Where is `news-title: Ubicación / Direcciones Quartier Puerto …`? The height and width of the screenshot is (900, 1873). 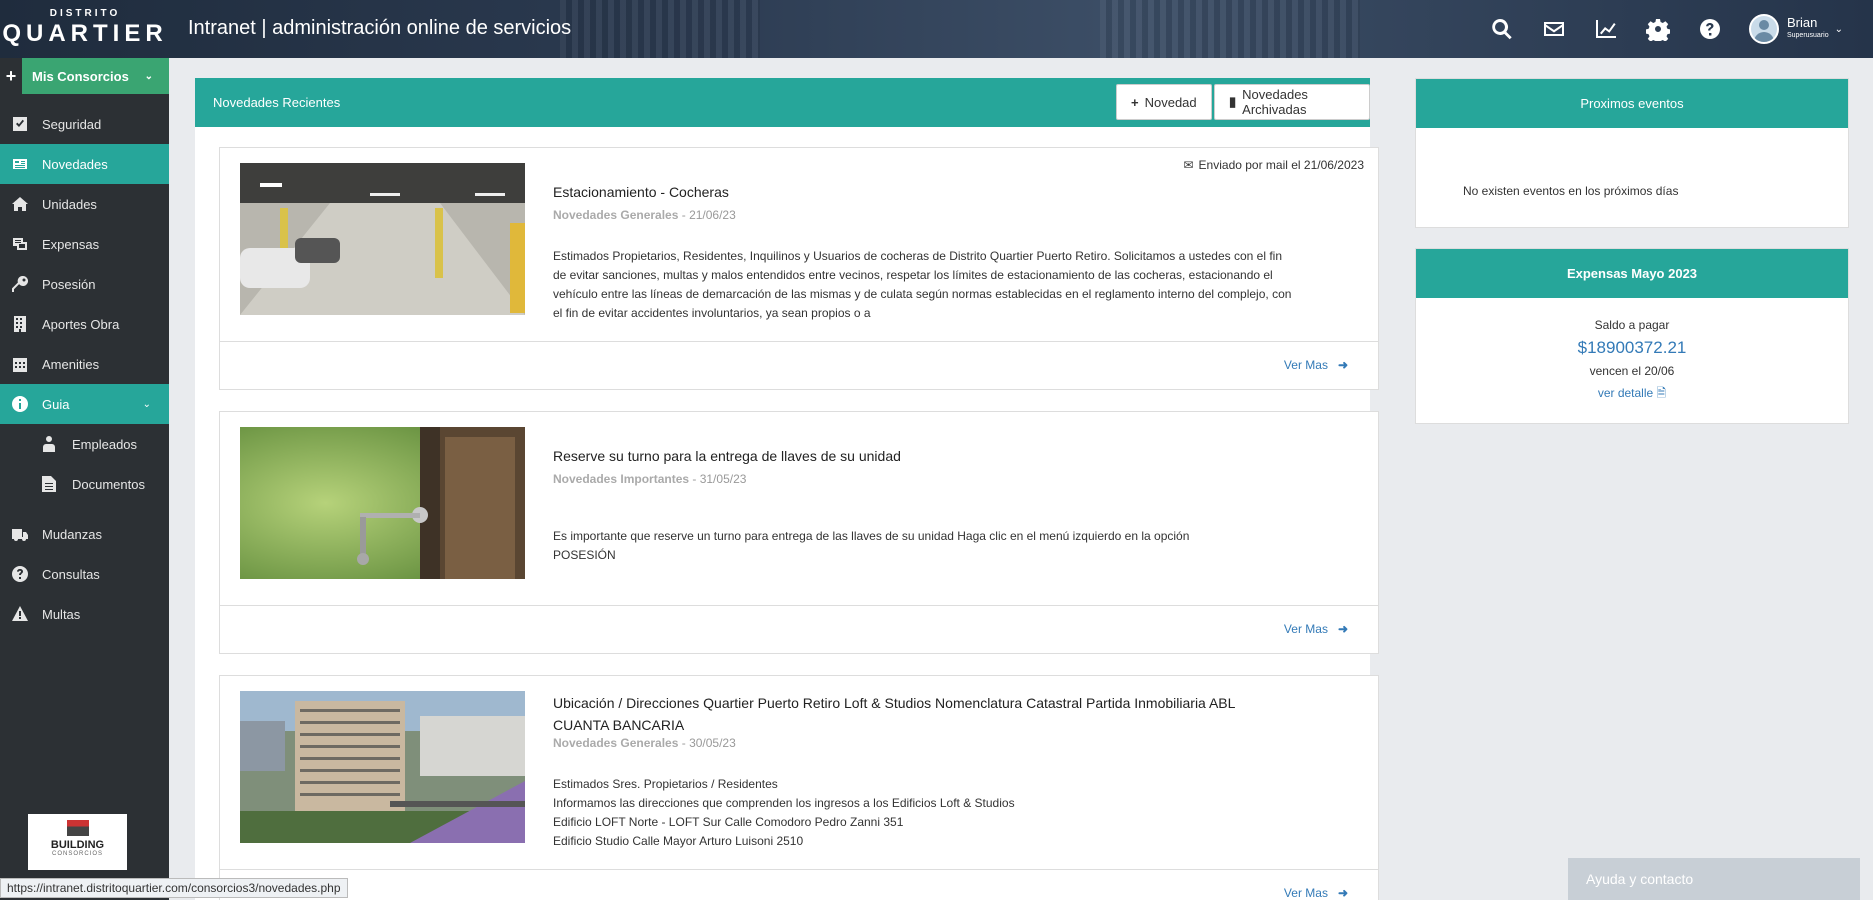
news-title: Ubicación / Direcciones Quartier Puerto … is located at coordinates (913, 714).